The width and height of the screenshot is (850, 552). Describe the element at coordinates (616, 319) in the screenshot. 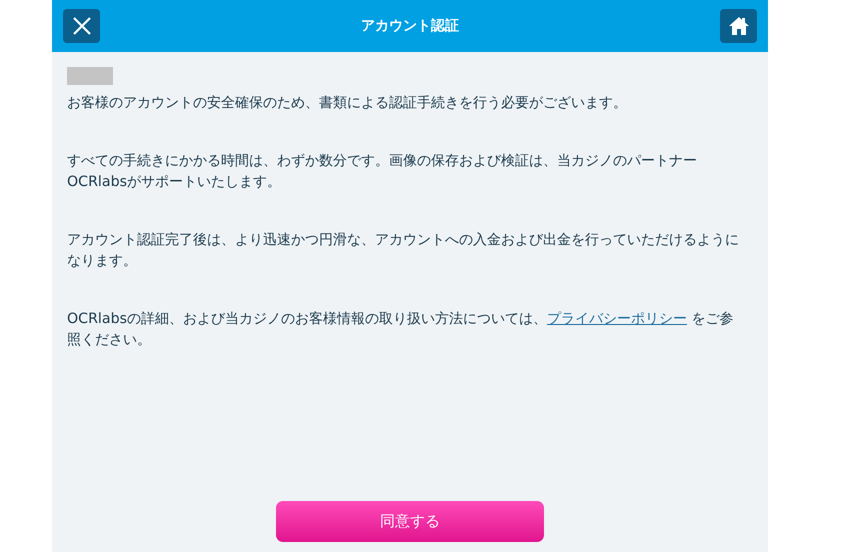

I see `privacy-policy-link: プライバシーポリシー` at that location.